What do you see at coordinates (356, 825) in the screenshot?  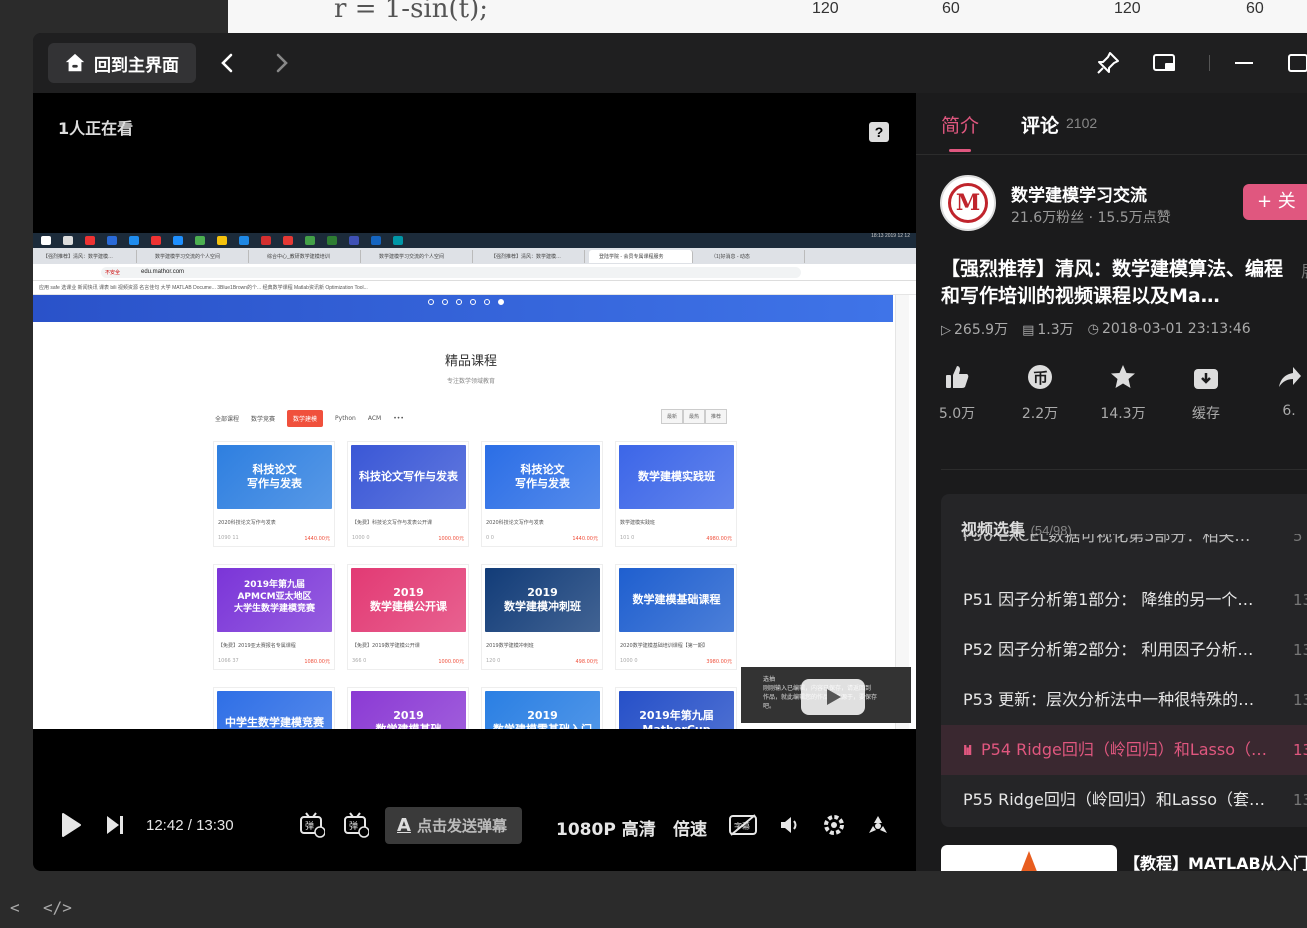 I see `danmaku-settings-icon: 弹` at bounding box center [356, 825].